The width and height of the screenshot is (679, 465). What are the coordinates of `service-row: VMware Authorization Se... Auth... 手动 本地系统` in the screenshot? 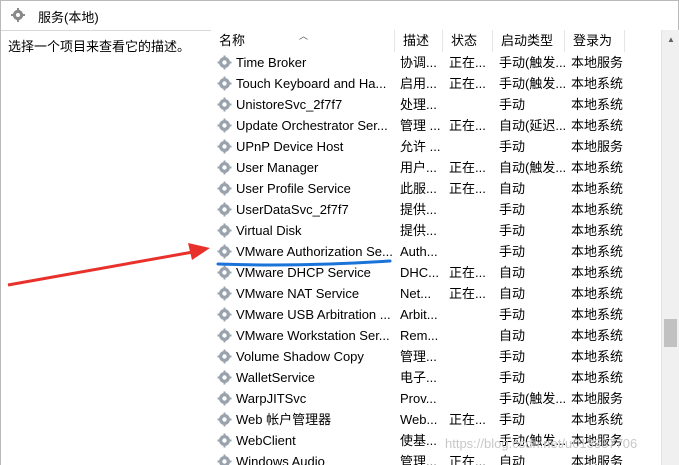 It's located at (436, 251).